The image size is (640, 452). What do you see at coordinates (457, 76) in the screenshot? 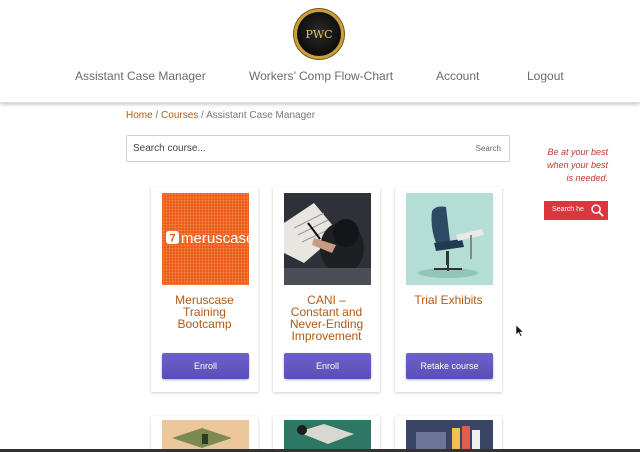
I see `nav-account: Account` at bounding box center [457, 76].